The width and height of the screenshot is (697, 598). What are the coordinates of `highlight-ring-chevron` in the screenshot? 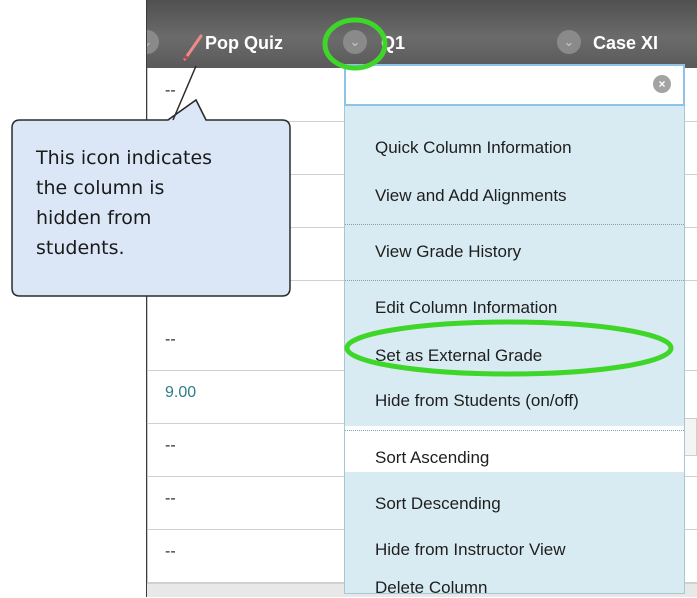 It's located at (355, 44).